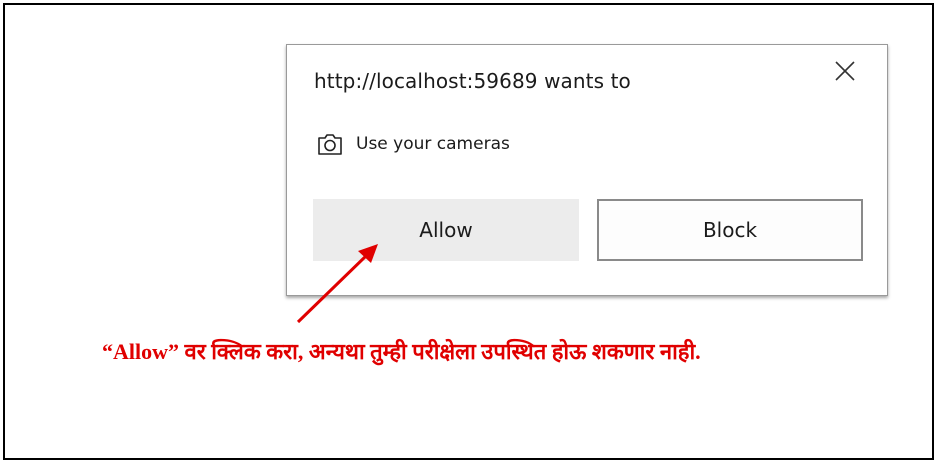 The image size is (941, 467). Describe the element at coordinates (330, 144) in the screenshot. I see `camera-icon` at that location.